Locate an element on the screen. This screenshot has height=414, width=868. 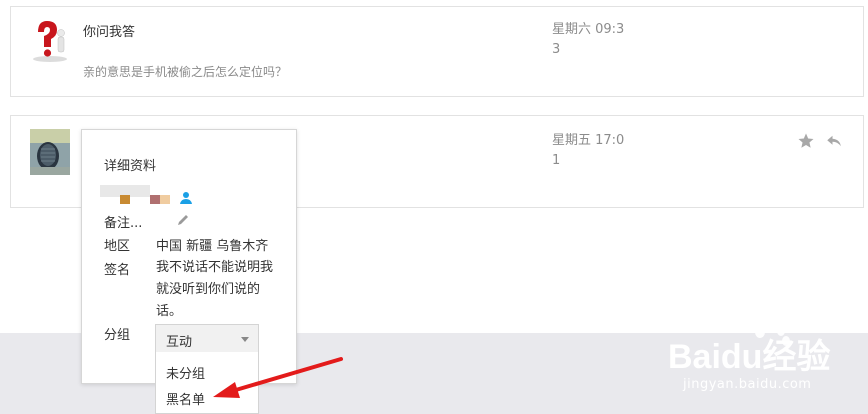
group-row: 分组 is located at coordinates (117, 333).